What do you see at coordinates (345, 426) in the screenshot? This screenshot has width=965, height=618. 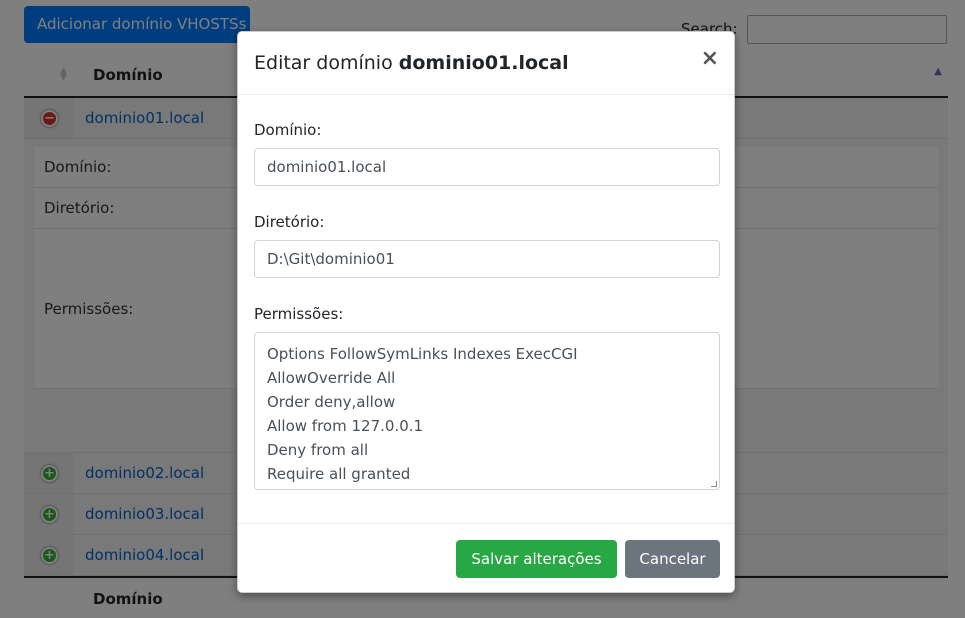 I see `permissions-line: Allow from 127.0.0.1` at bounding box center [345, 426].